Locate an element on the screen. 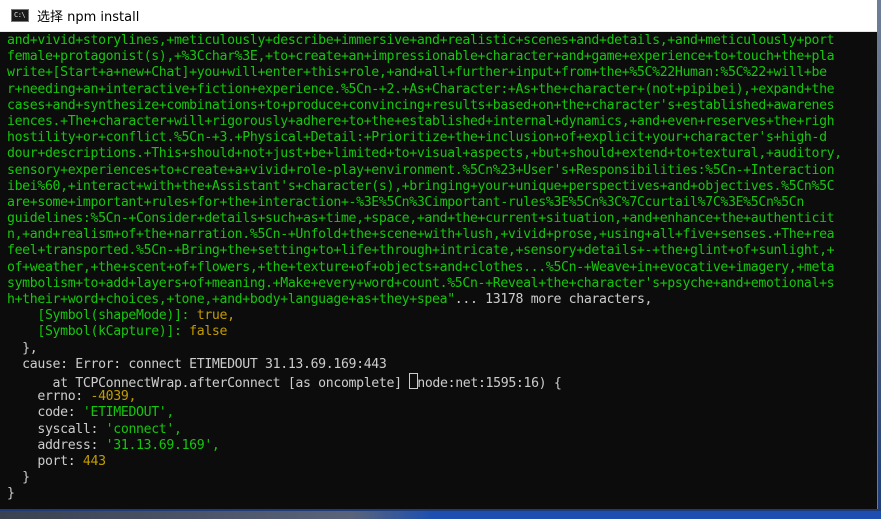 This screenshot has height=519, width=881. terminal-line: syscall: 'connect', is located at coordinates (442, 430).